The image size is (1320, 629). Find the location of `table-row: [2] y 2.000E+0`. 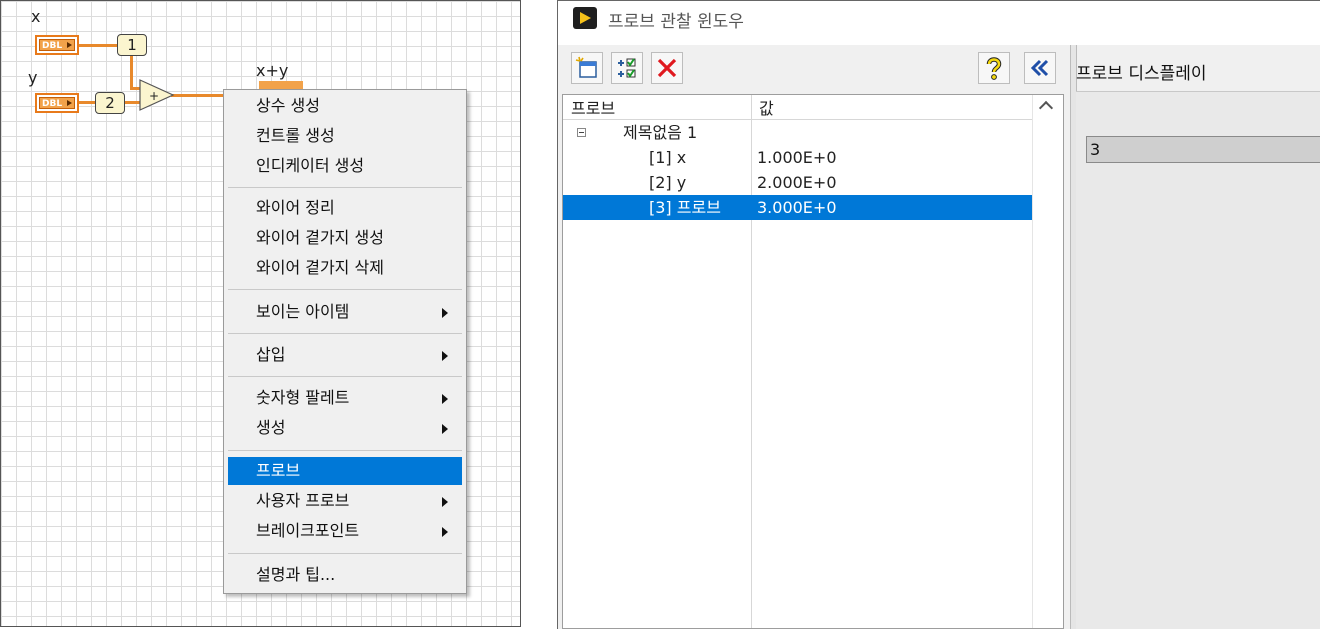

table-row: [2] y 2.000E+0 is located at coordinates (799, 182).